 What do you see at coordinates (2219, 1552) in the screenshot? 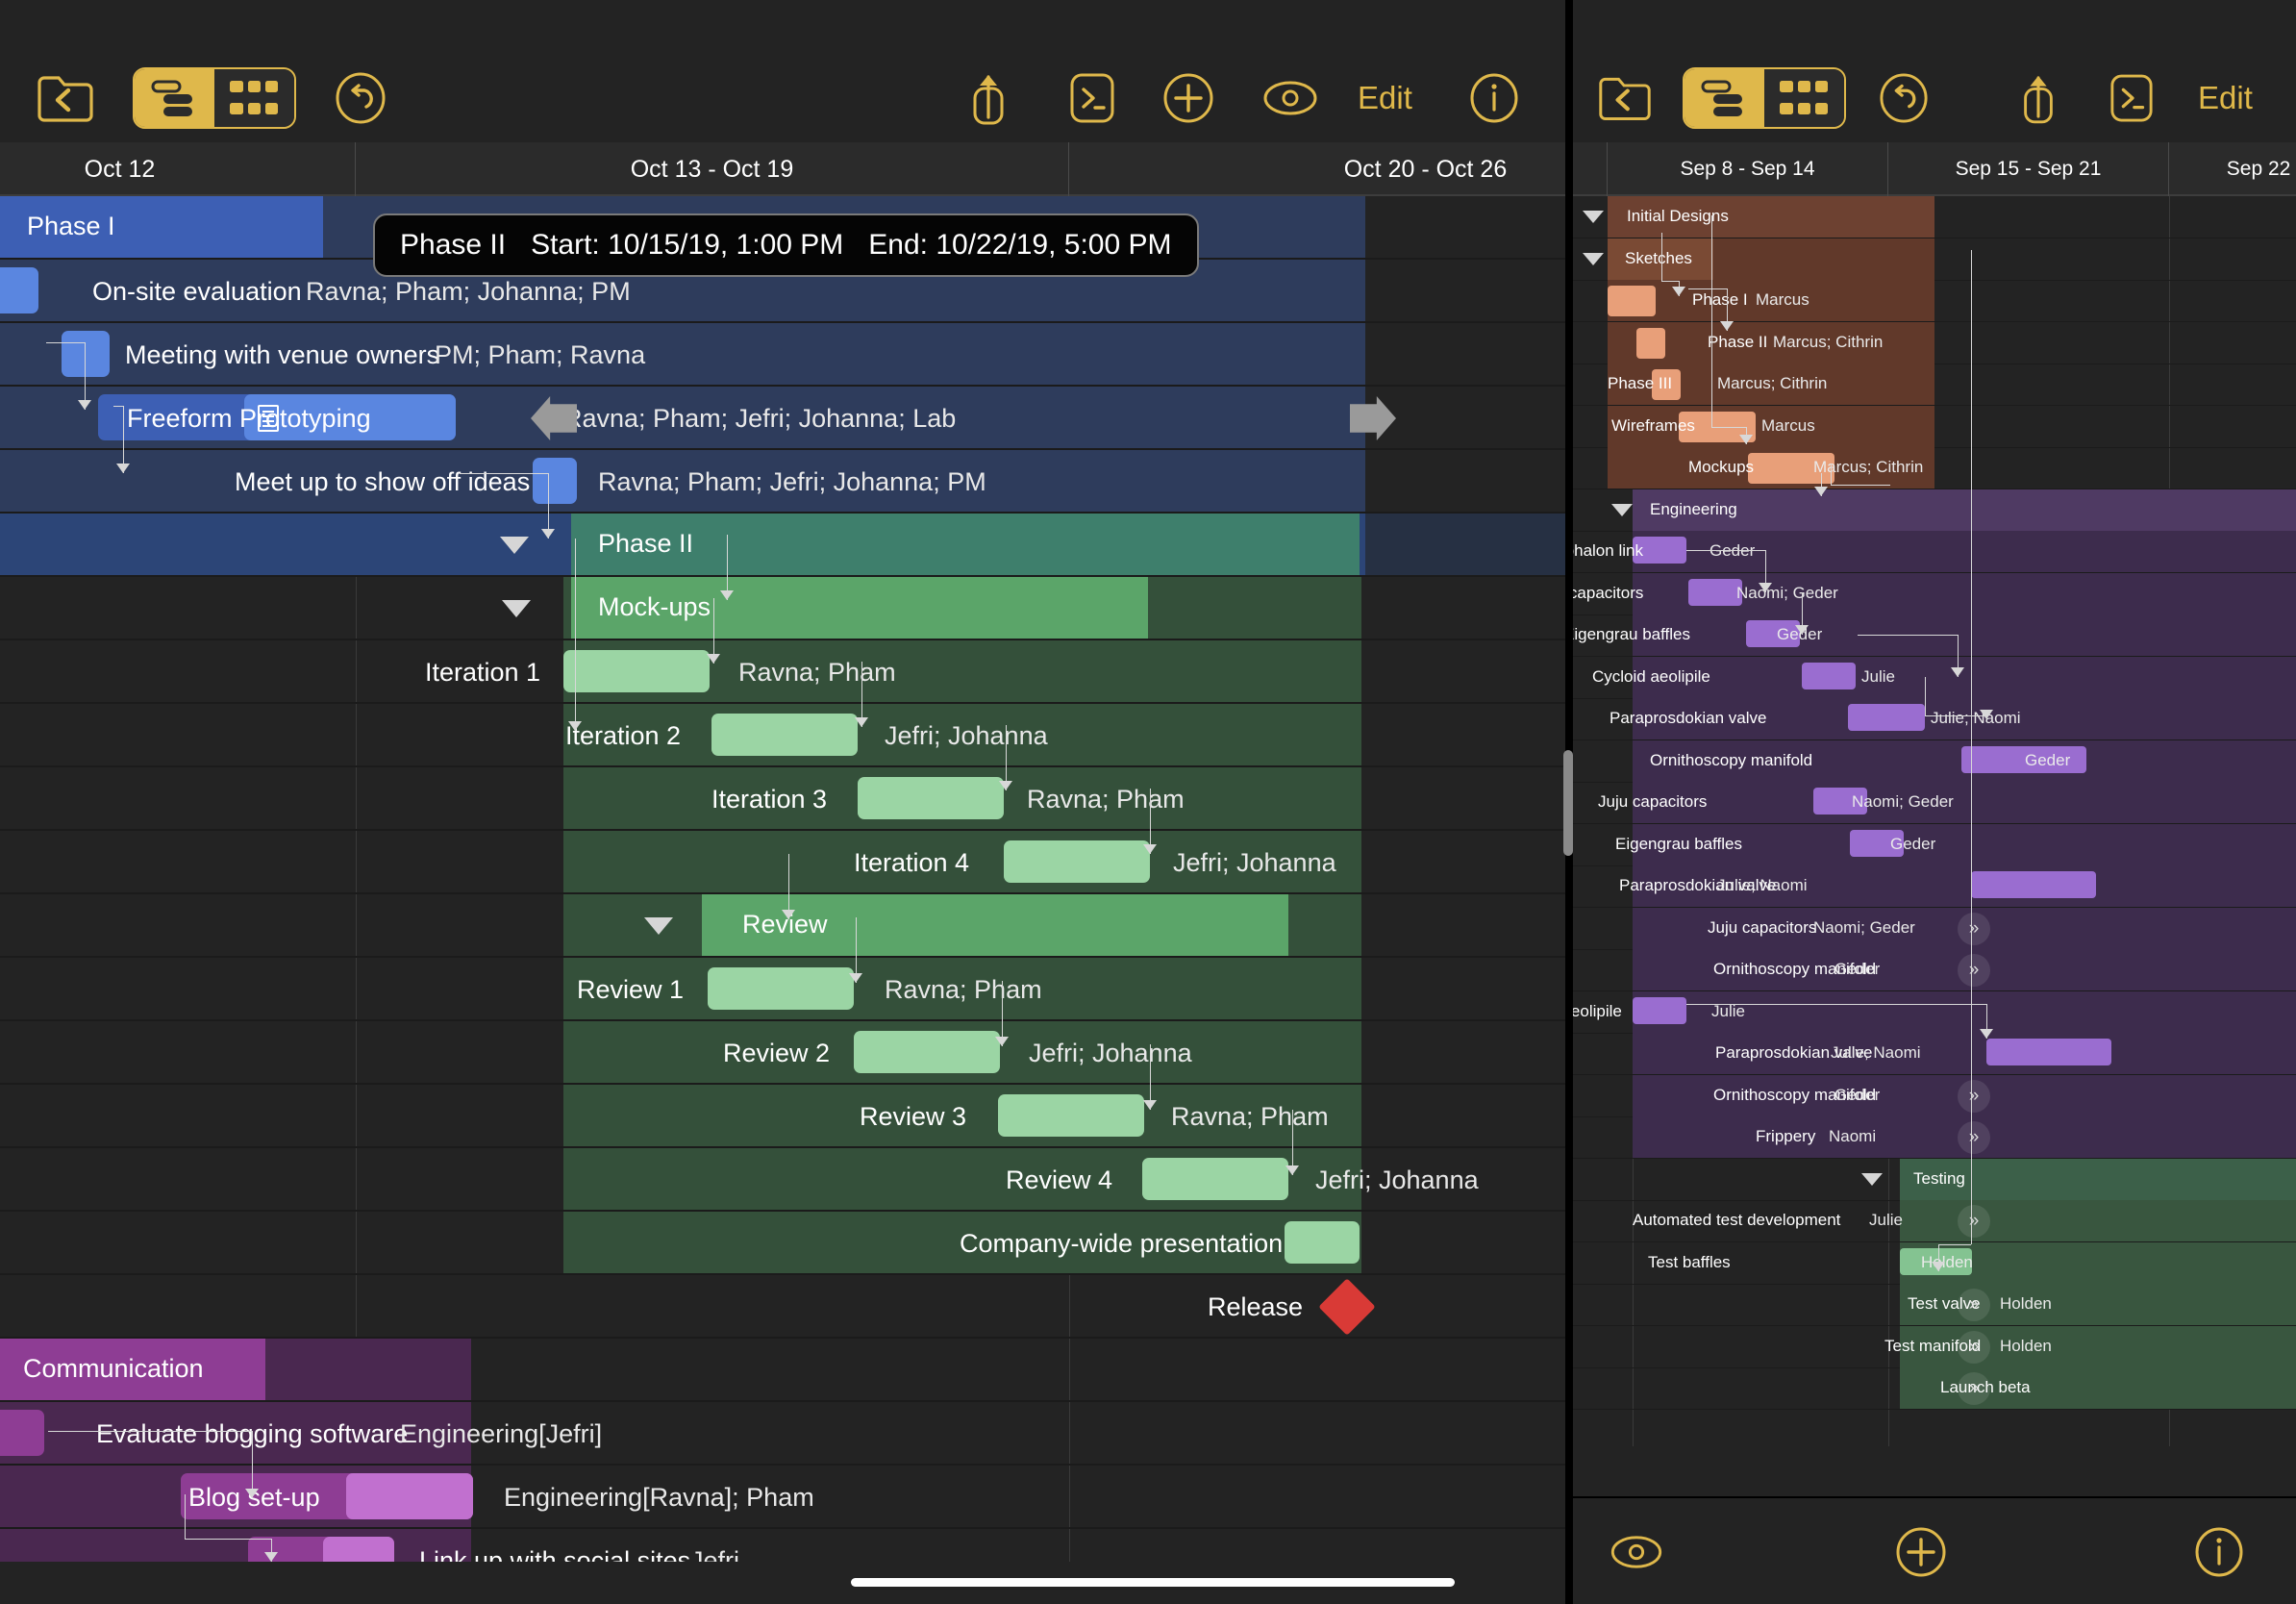
I see `info-icon` at bounding box center [2219, 1552].